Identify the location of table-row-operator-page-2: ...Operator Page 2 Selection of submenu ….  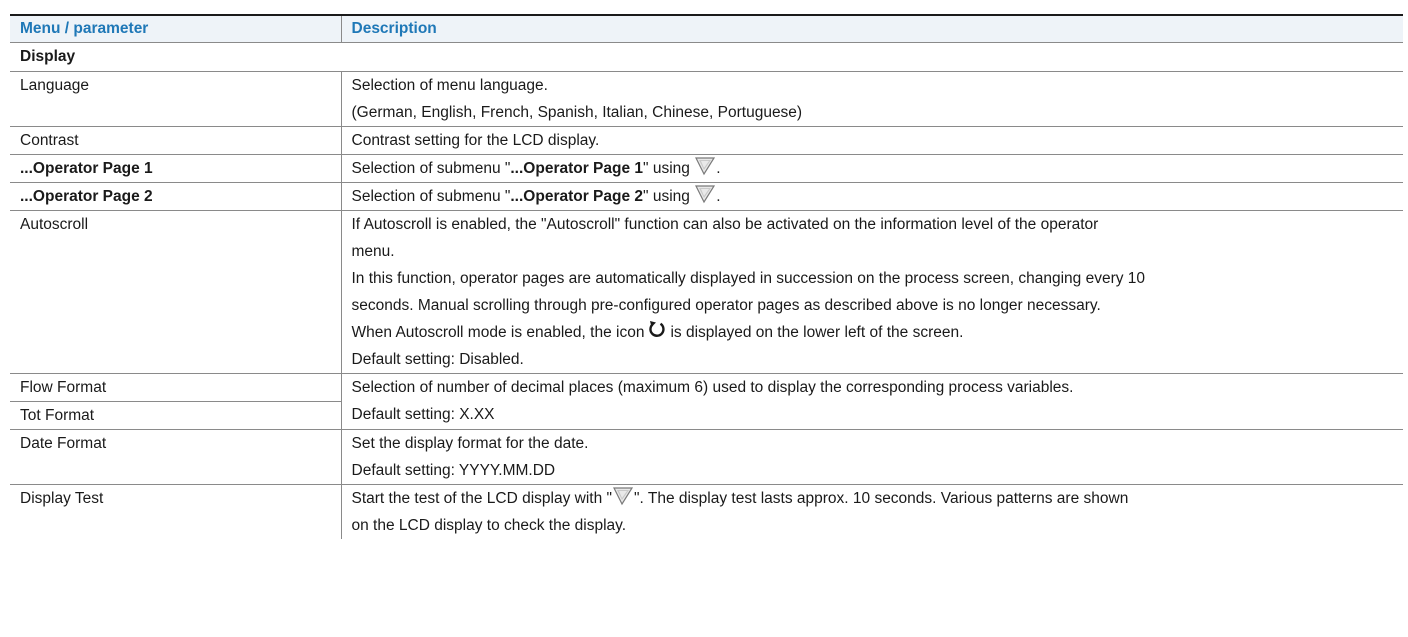
(706, 196).